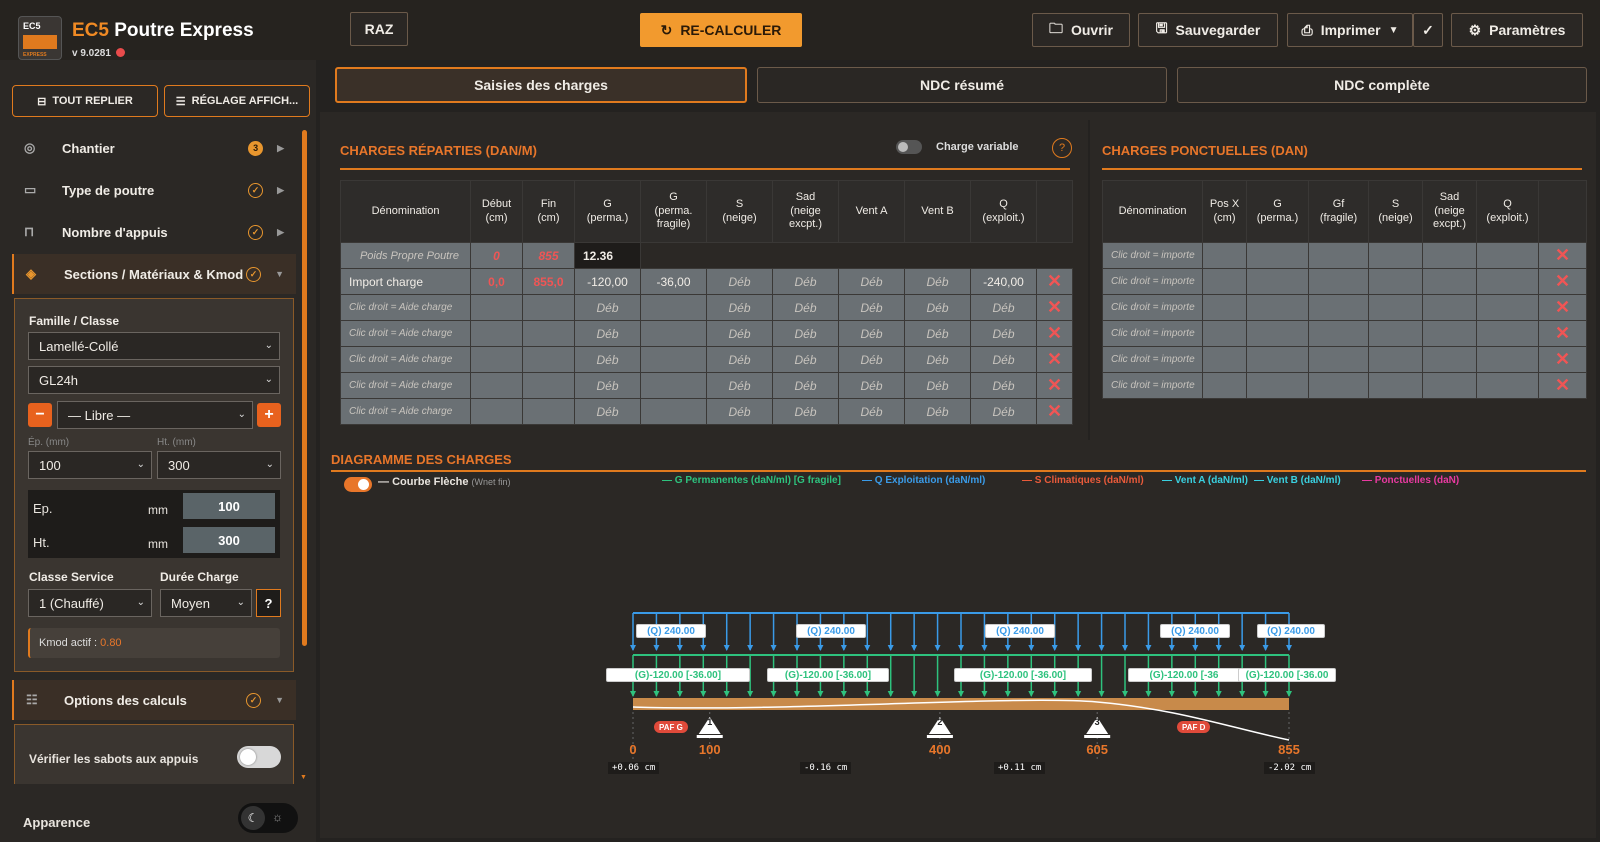 The image size is (1600, 842). What do you see at coordinates (154, 148) in the screenshot?
I see `sidebar-item-chantier: ◎ Chantier 3 ▶` at bounding box center [154, 148].